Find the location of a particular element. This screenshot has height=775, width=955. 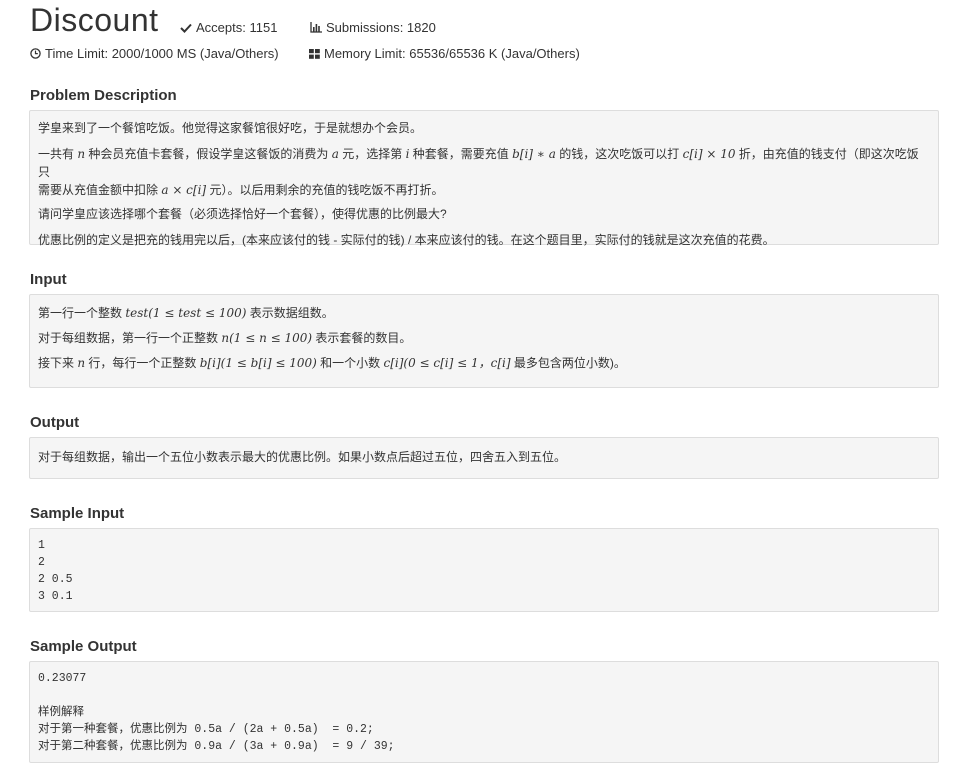

check-icon is located at coordinates (186, 28).